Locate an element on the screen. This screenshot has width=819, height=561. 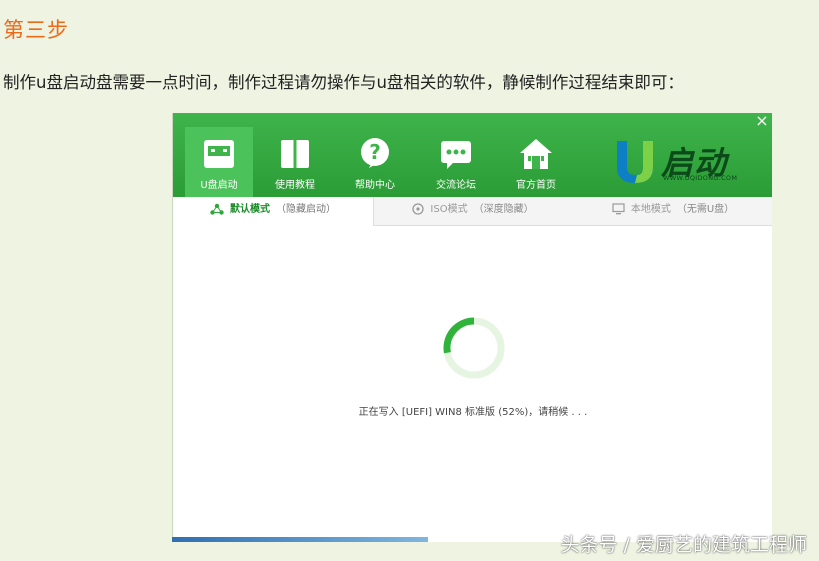
home-icon is located at coordinates (536, 154).